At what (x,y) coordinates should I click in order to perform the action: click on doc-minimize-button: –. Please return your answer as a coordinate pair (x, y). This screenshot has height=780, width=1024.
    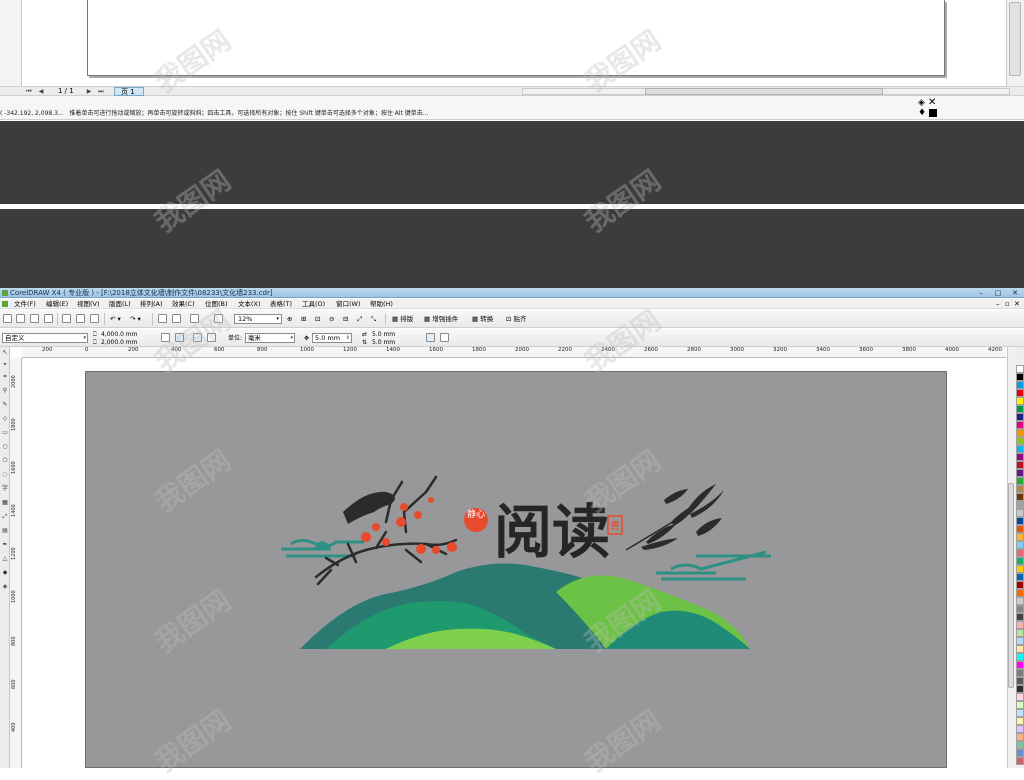
    Looking at the image, I should click on (998, 304).